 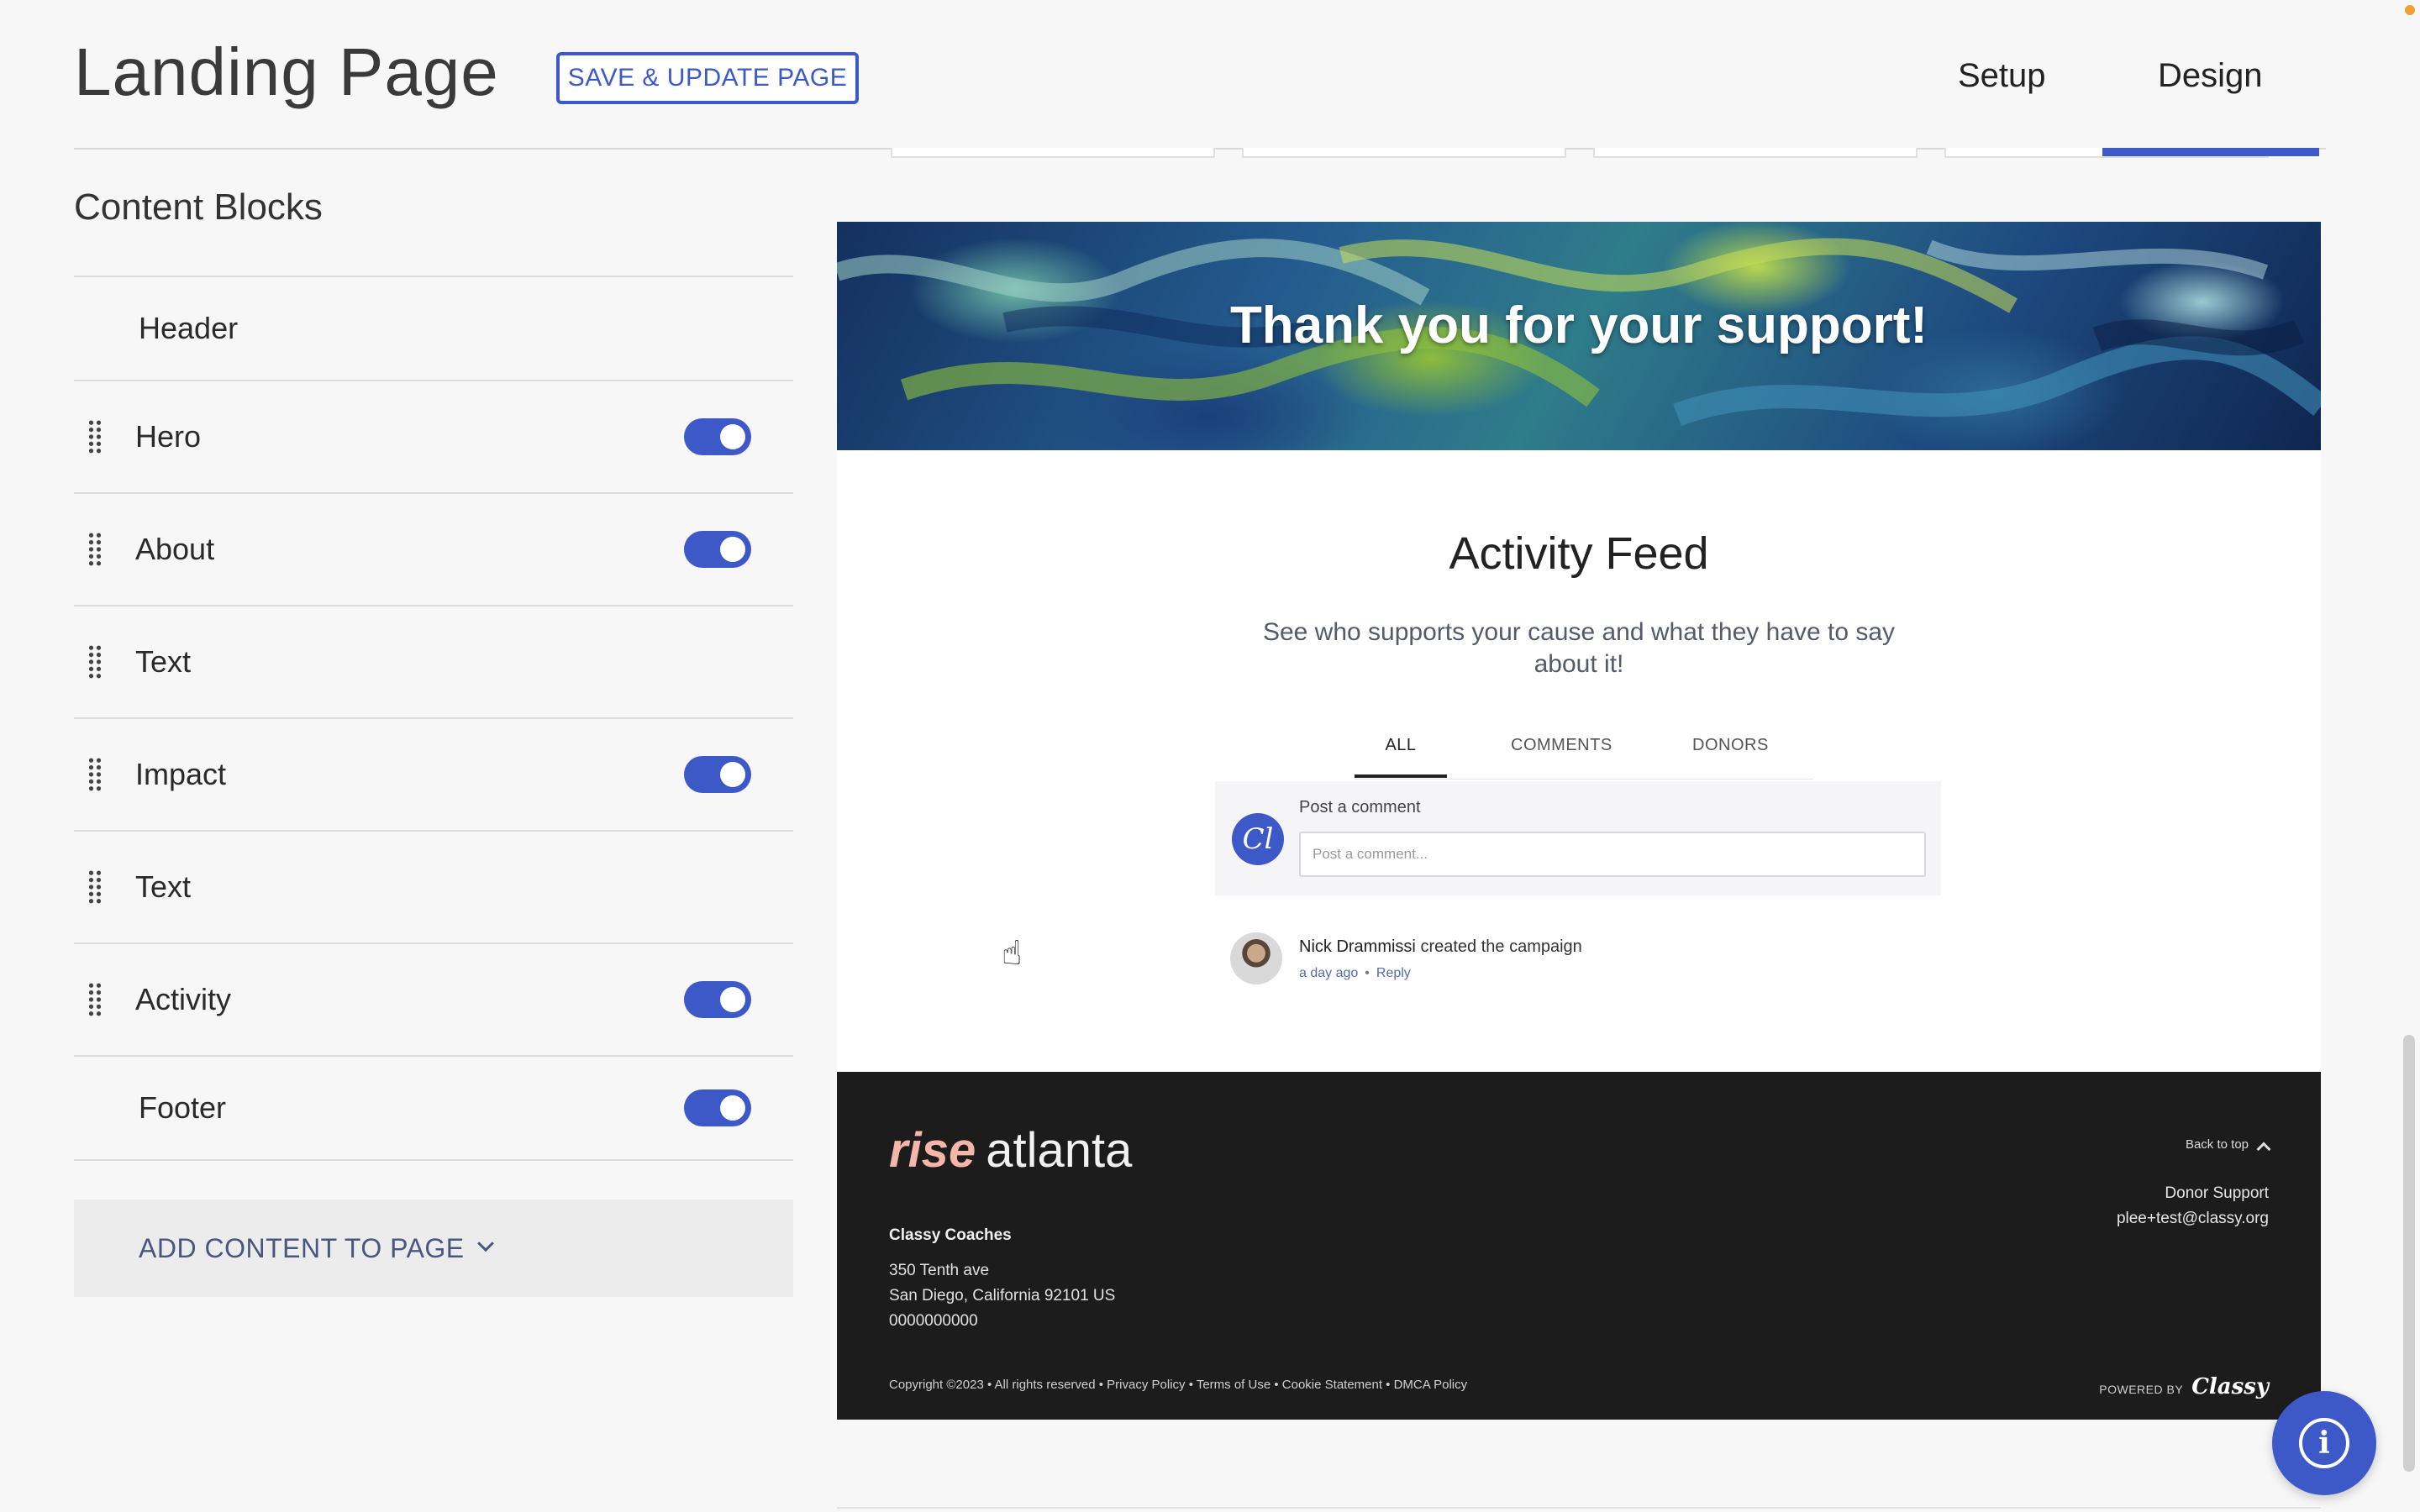 What do you see at coordinates (718, 999) in the screenshot?
I see `activity-toggle` at bounding box center [718, 999].